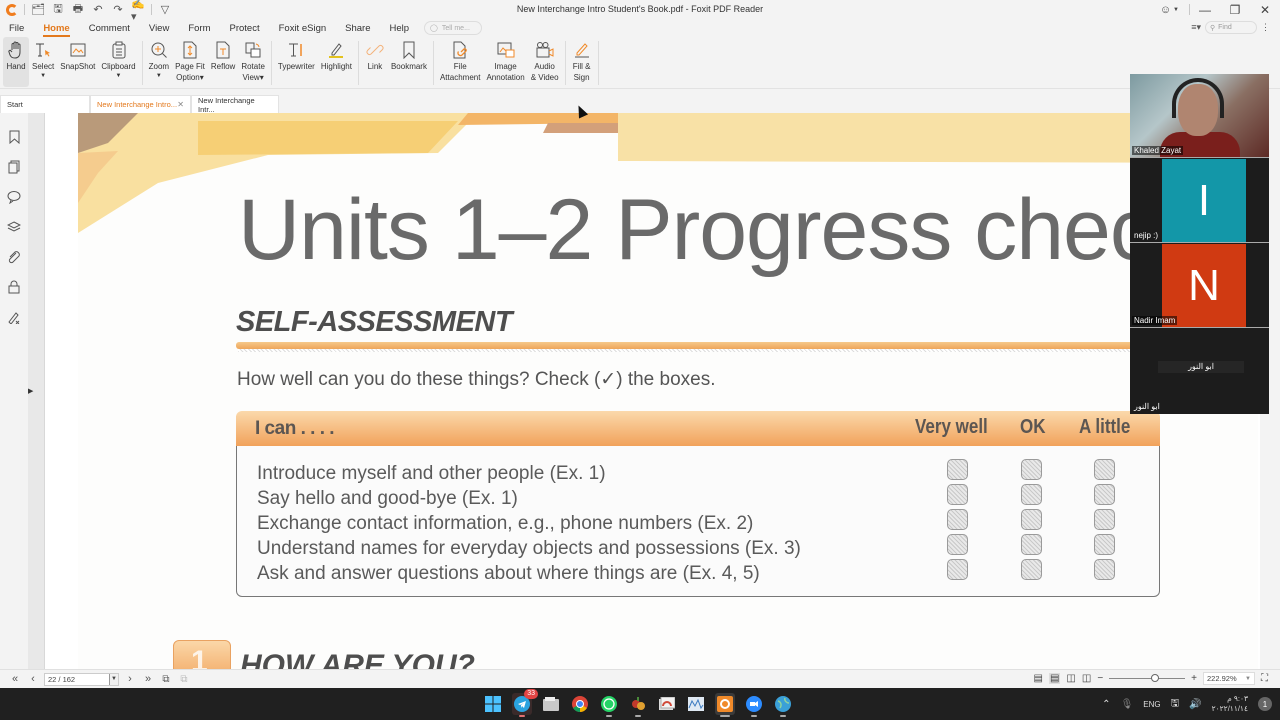  Describe the element at coordinates (1054, 678) in the screenshot. I see `continuous-view-icon: ▤` at that location.